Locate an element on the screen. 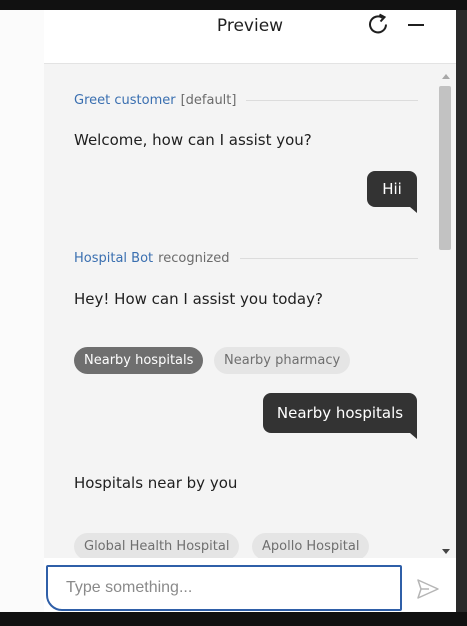  bot-message-assist: Hey! How can I assist you today? is located at coordinates (198, 299).